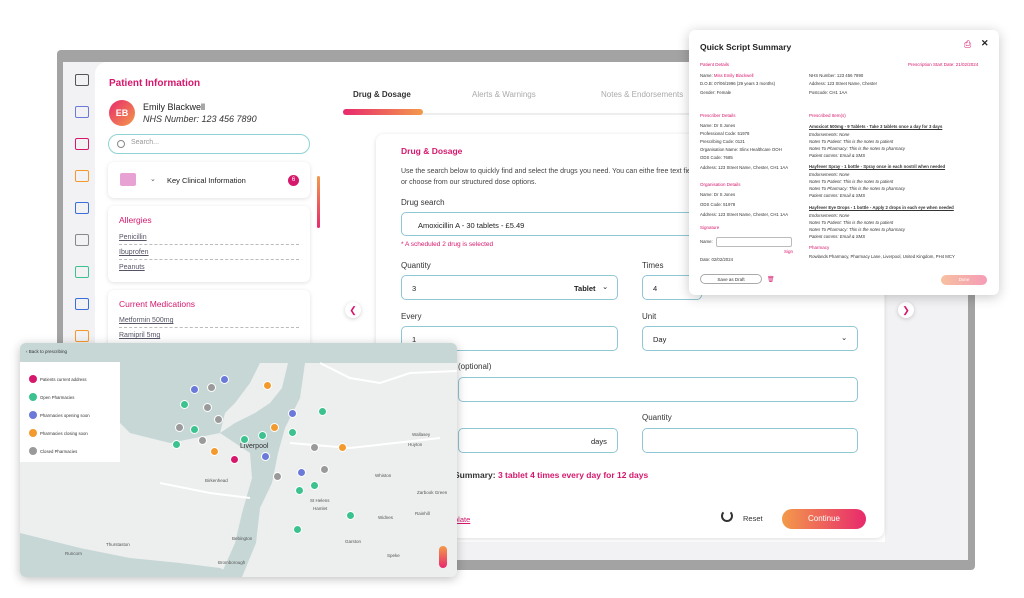 This screenshot has height=598, width=1024. What do you see at coordinates (82, 272) in the screenshot?
I see `map-icon` at bounding box center [82, 272].